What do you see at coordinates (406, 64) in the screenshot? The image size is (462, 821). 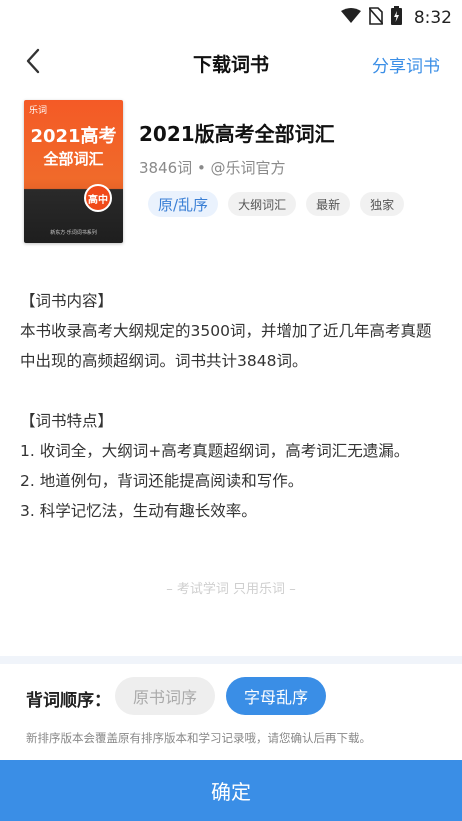 I see `share-button: 分享词书` at bounding box center [406, 64].